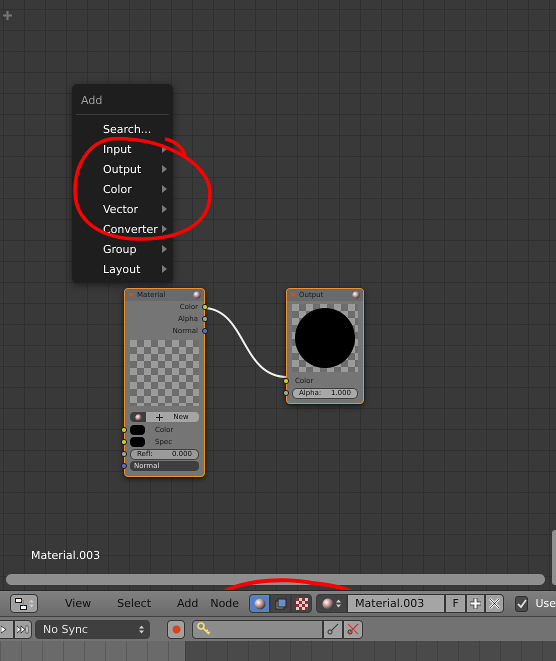 The height and width of the screenshot is (661, 556). Describe the element at coordinates (164, 373) in the screenshot. I see `preview-area` at that location.